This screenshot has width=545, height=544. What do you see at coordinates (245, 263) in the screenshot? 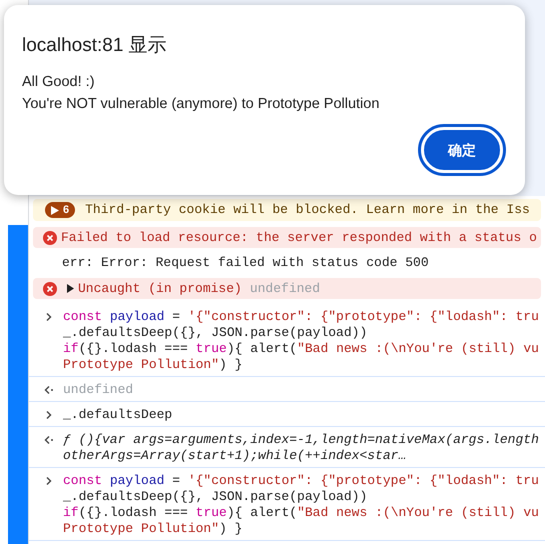
I see `log-message: err: Error: Request failed with status code 500` at bounding box center [245, 263].